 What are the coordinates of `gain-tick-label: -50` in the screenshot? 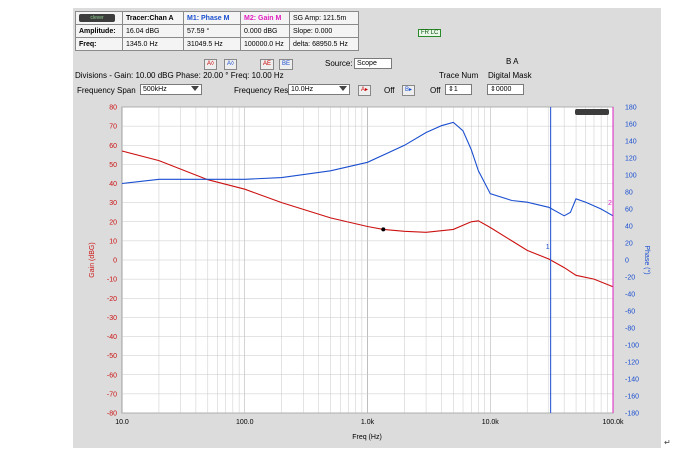 It's located at (112, 356).